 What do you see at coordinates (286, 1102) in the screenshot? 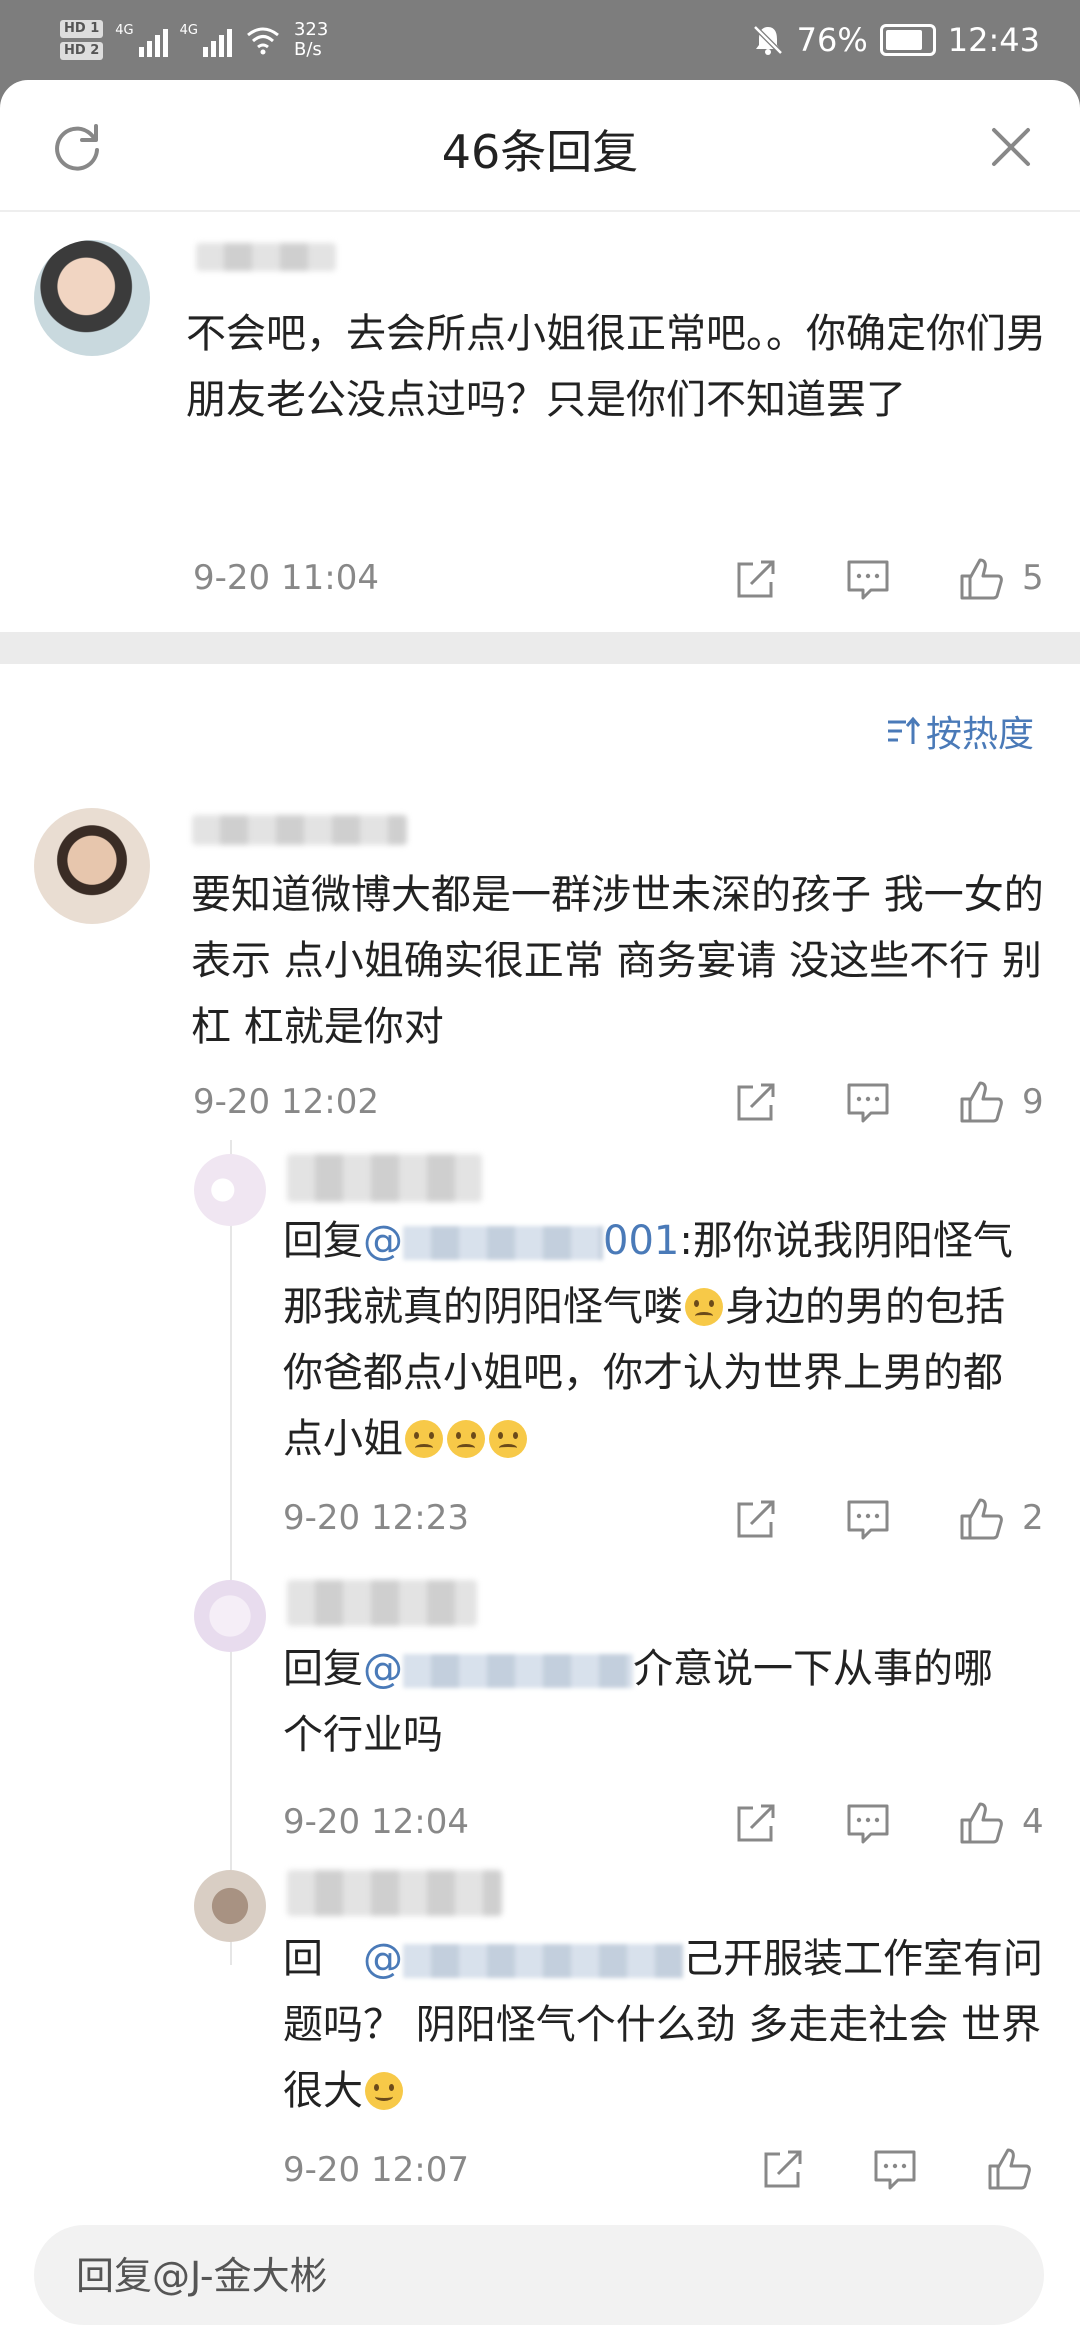
I see `timestamp: 9-20 12:02` at bounding box center [286, 1102].